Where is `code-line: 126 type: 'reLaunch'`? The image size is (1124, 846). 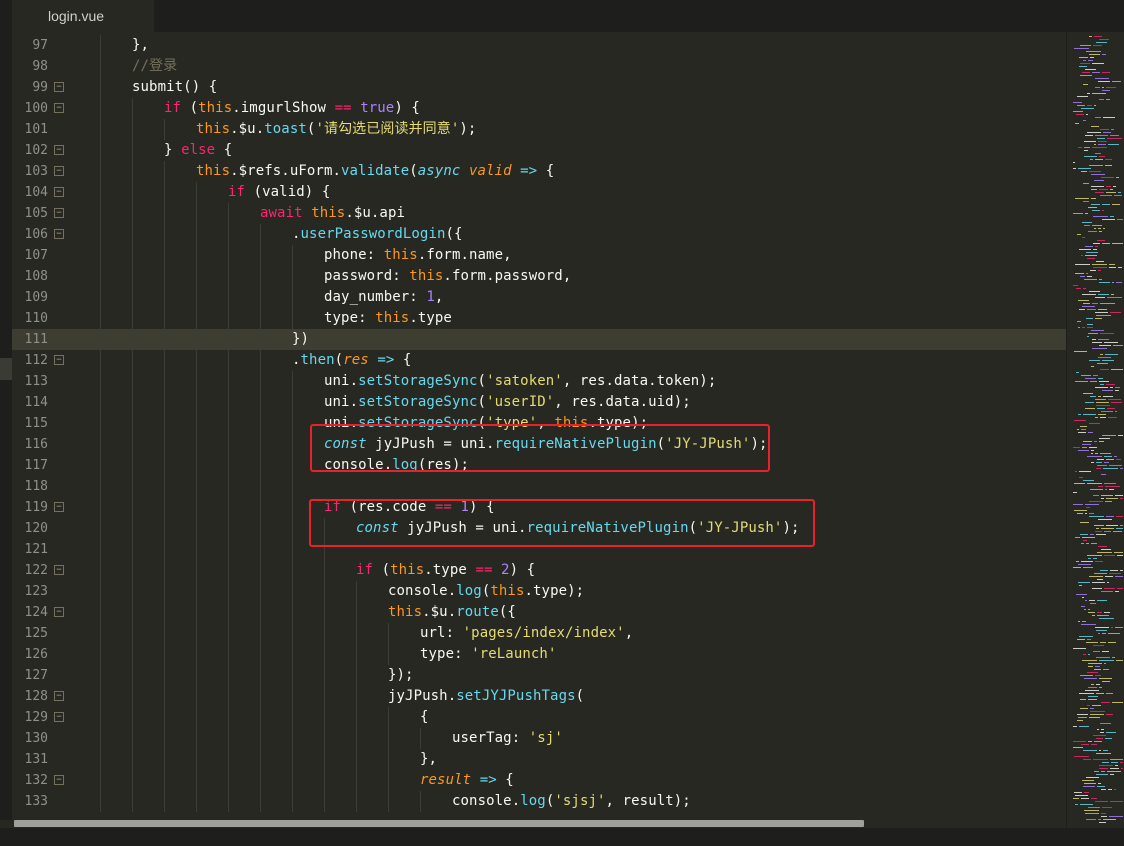 code-line: 126 type: 'reLaunch' is located at coordinates (539, 654).